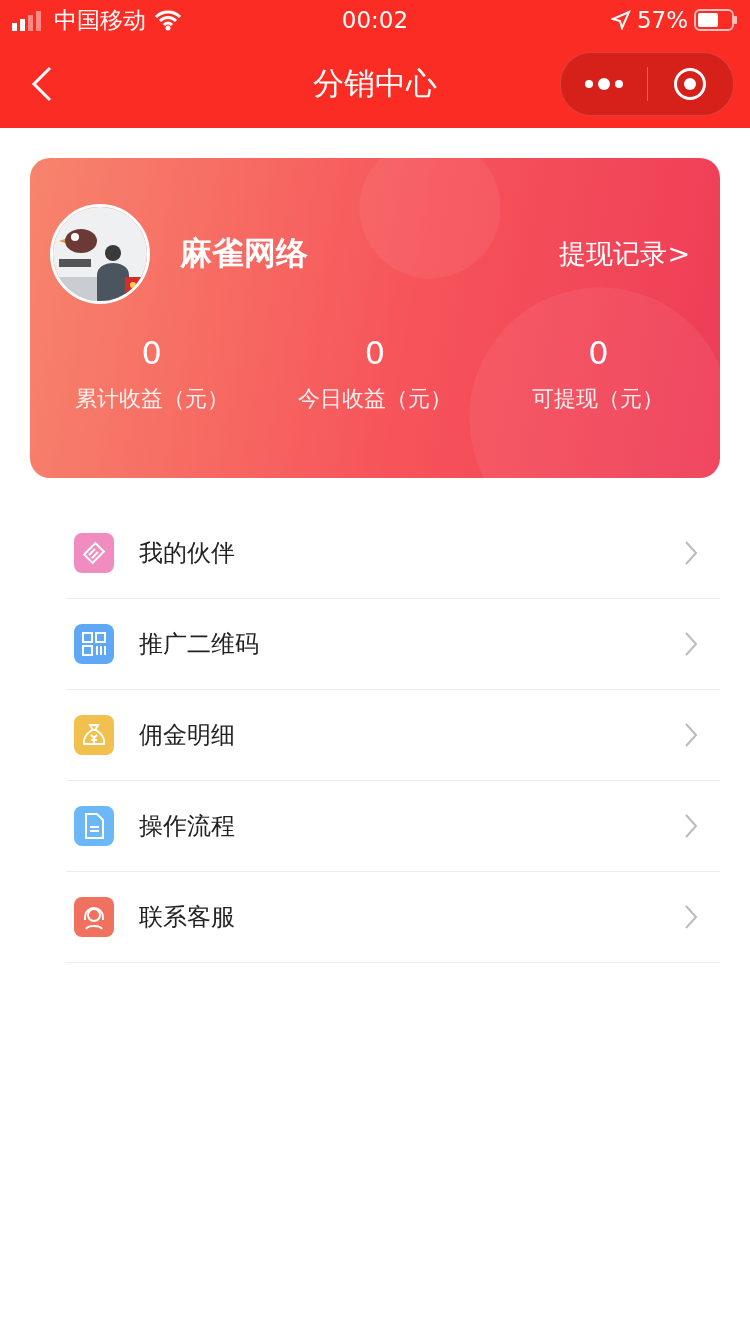 This screenshot has height=1334, width=750. I want to click on clock-time: 00:02, so click(375, 20).